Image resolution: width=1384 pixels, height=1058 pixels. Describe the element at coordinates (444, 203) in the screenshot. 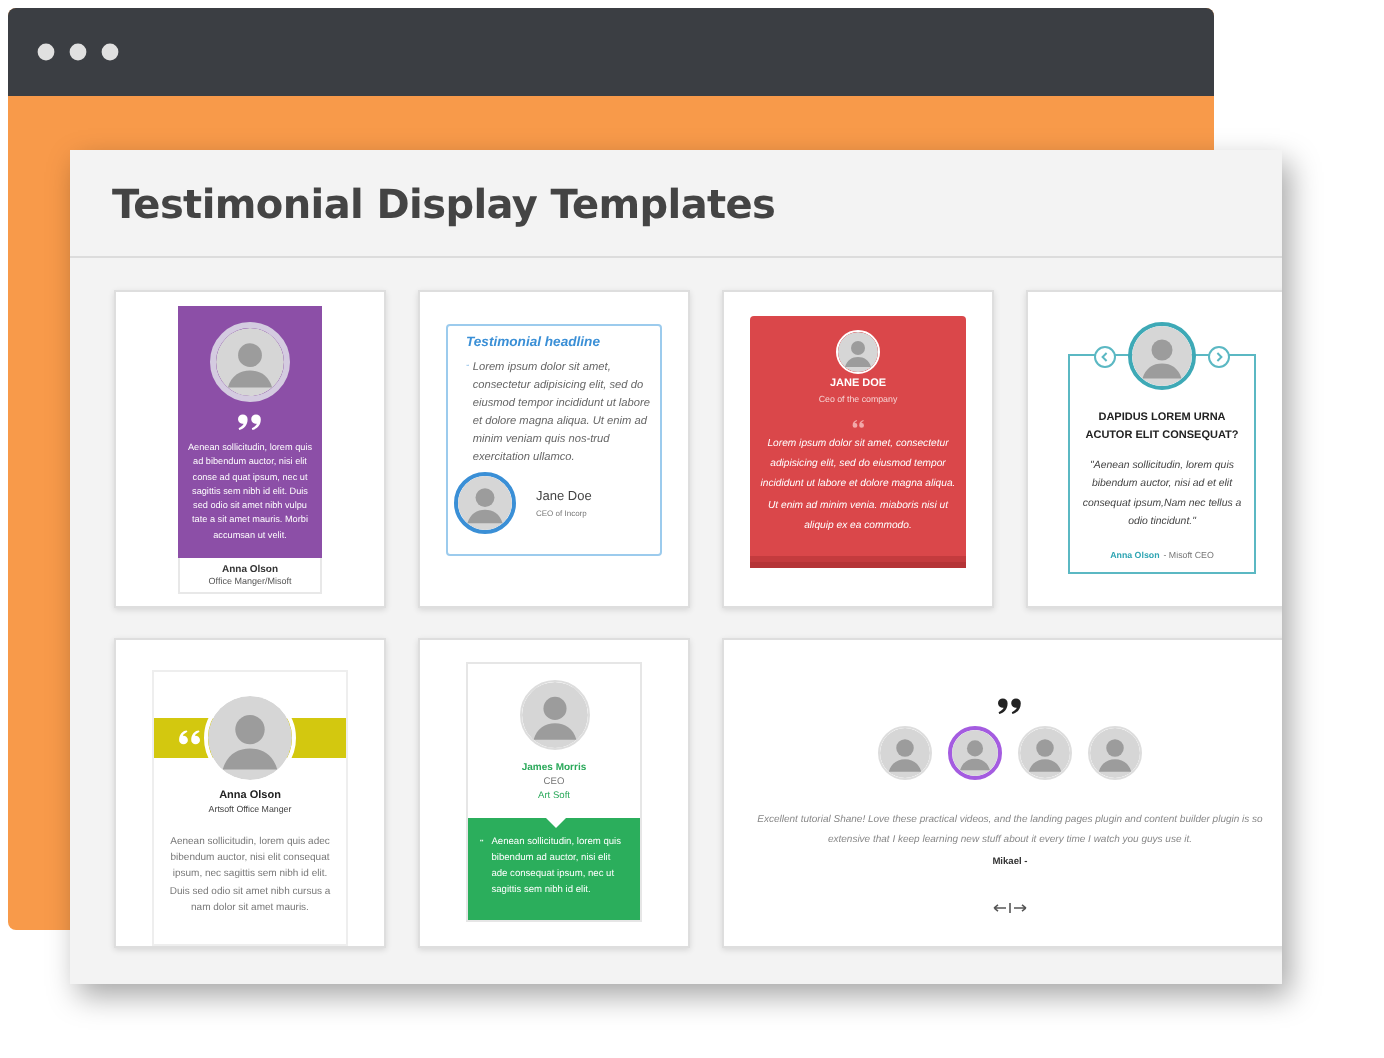

I see `panel-title: Testimonial Display Templates` at that location.